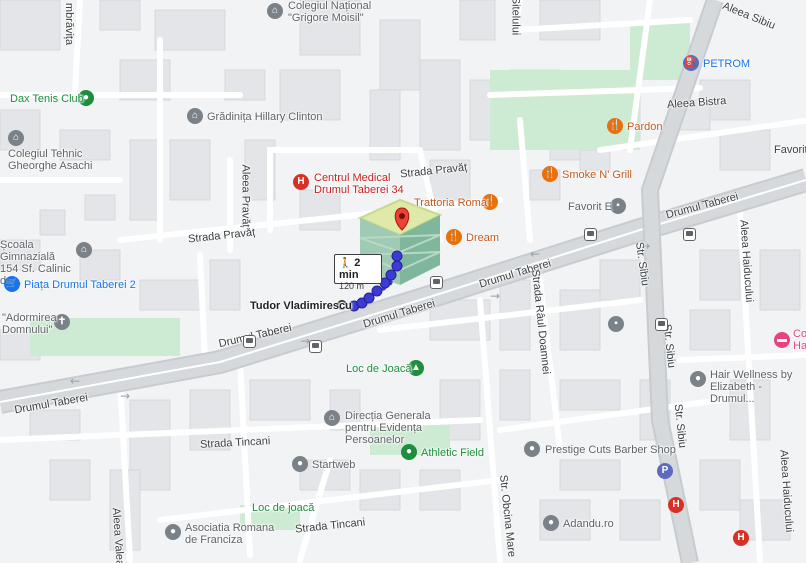 This screenshot has height=563, width=806. What do you see at coordinates (333, 465) in the screenshot?
I see `place-label: Startweb` at bounding box center [333, 465].